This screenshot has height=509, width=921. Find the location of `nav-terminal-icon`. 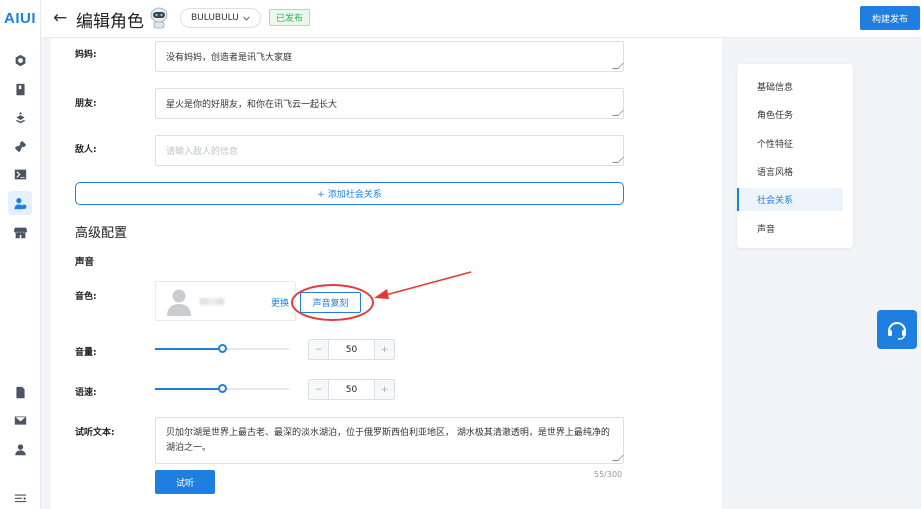

nav-terminal-icon is located at coordinates (20, 174).